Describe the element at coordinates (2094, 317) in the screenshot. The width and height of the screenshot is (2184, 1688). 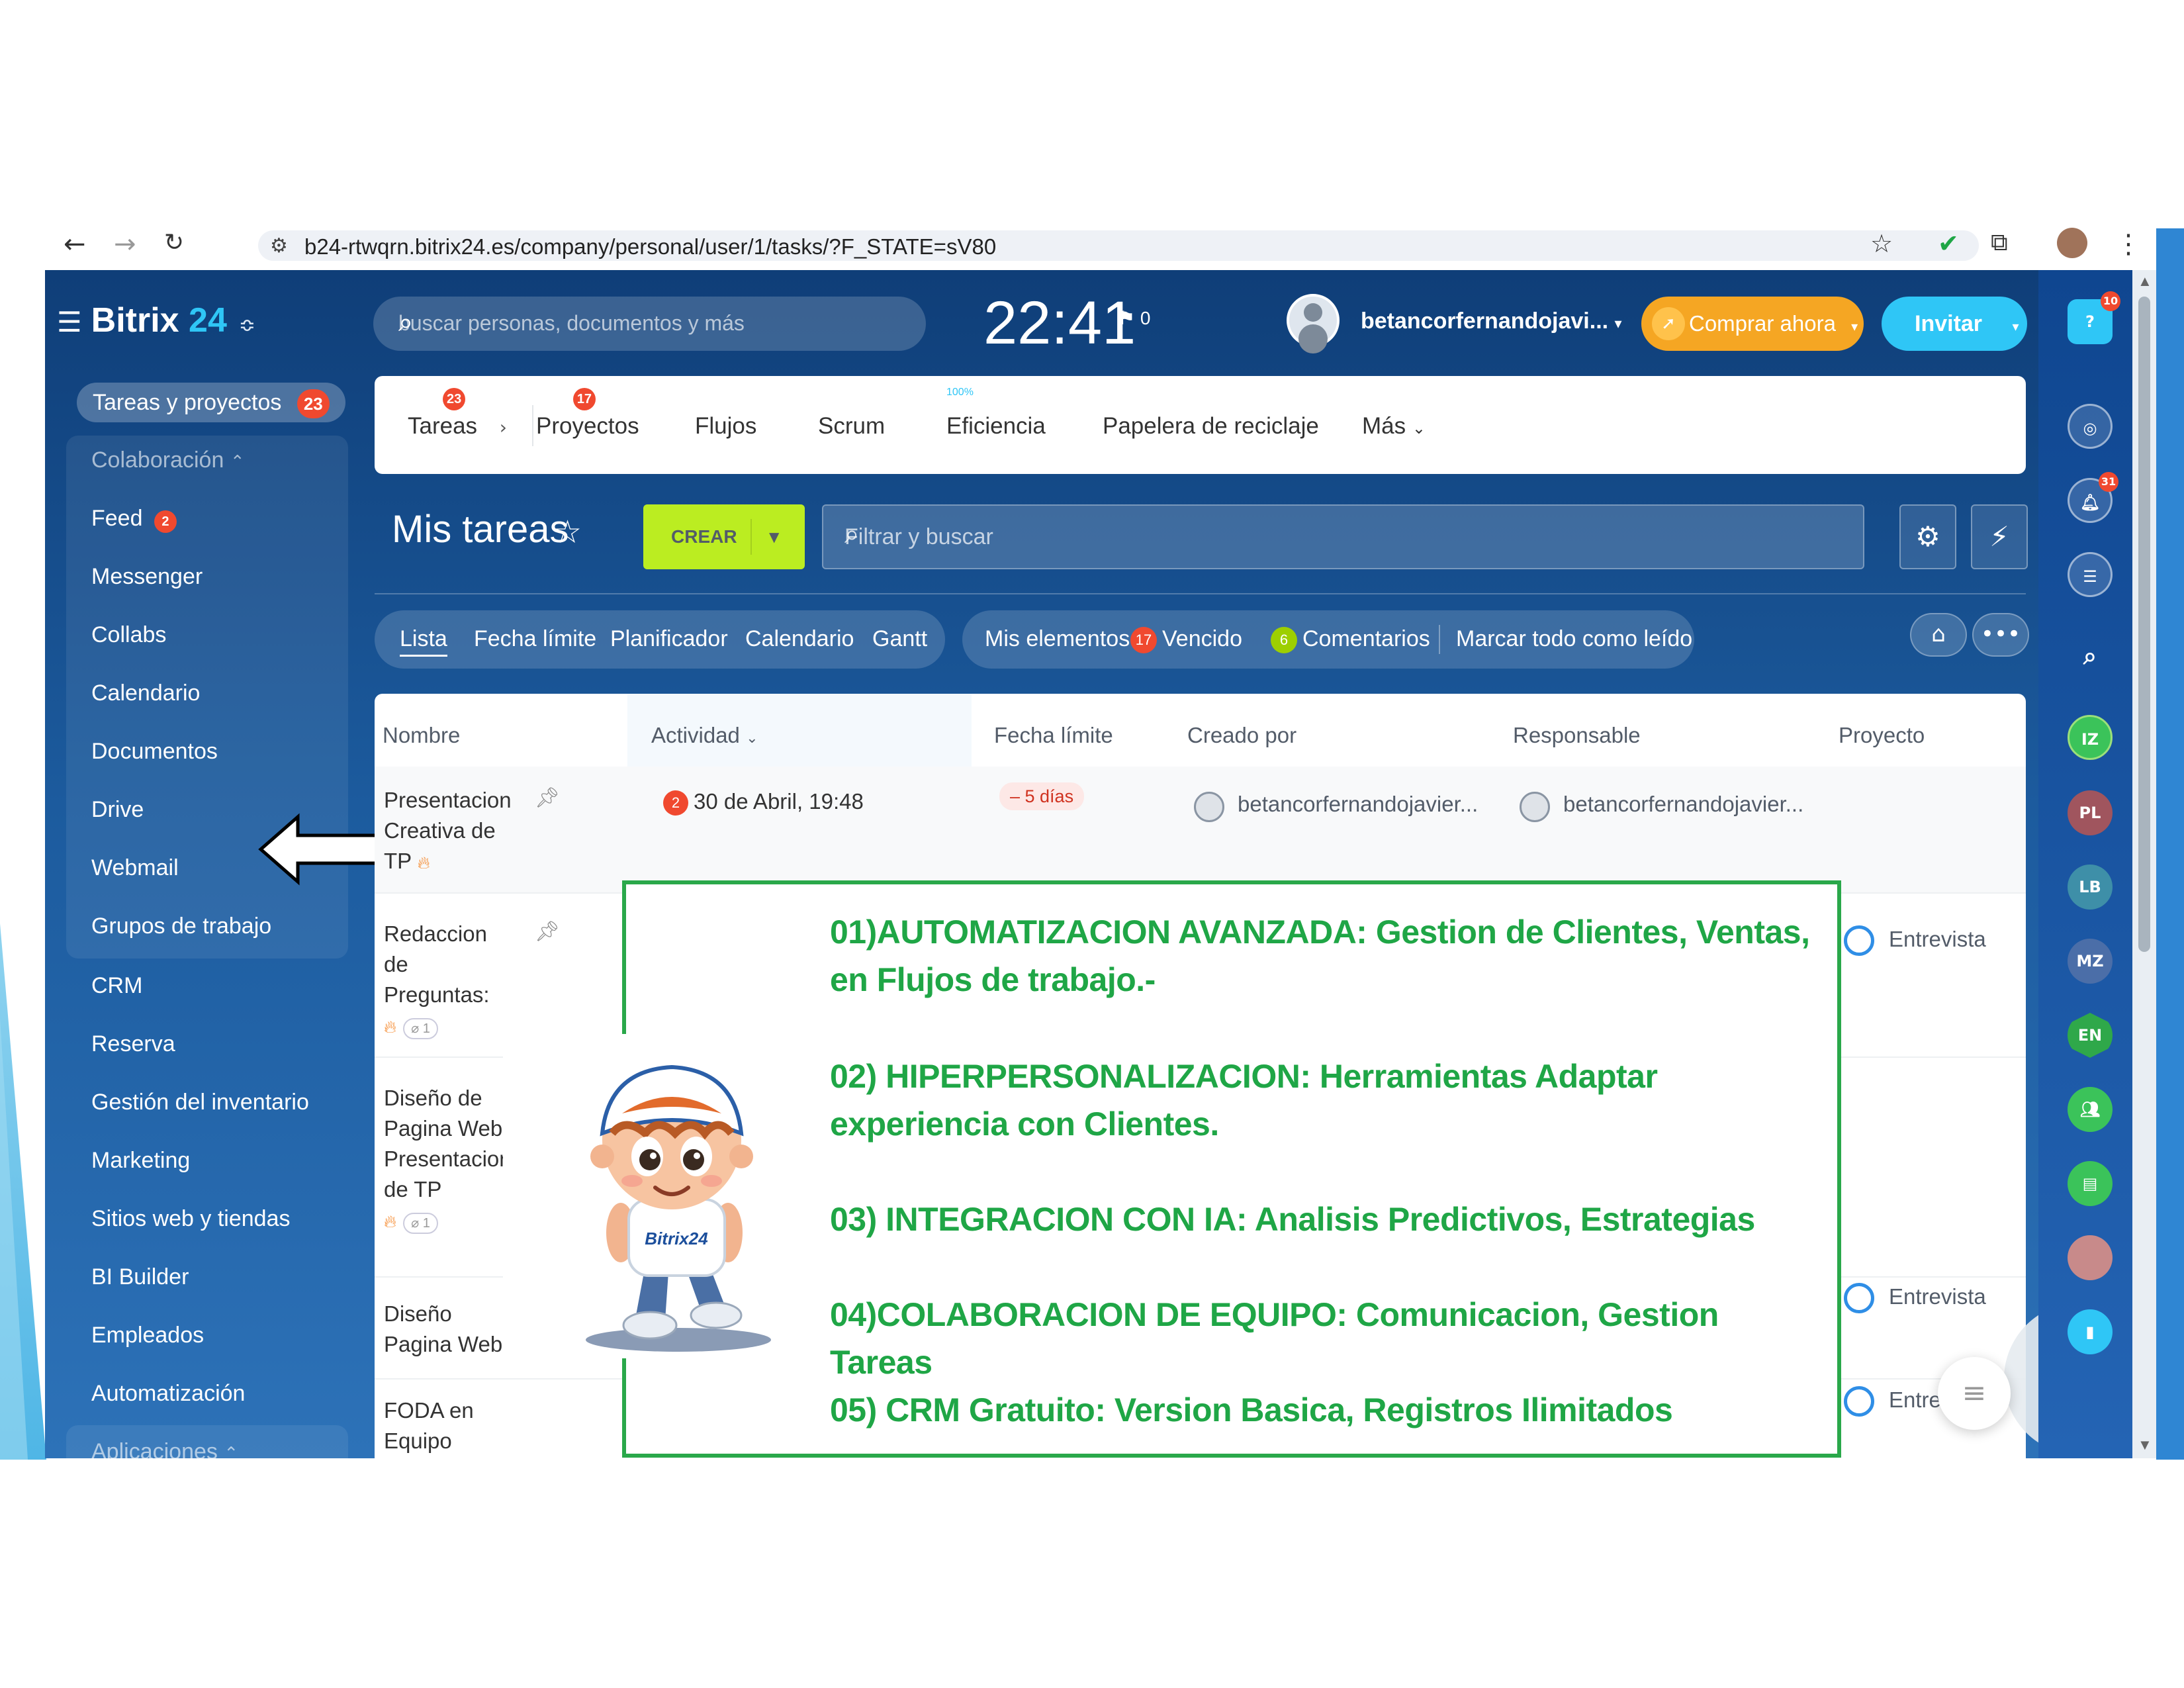
I see `help-icon: ? 10` at that location.